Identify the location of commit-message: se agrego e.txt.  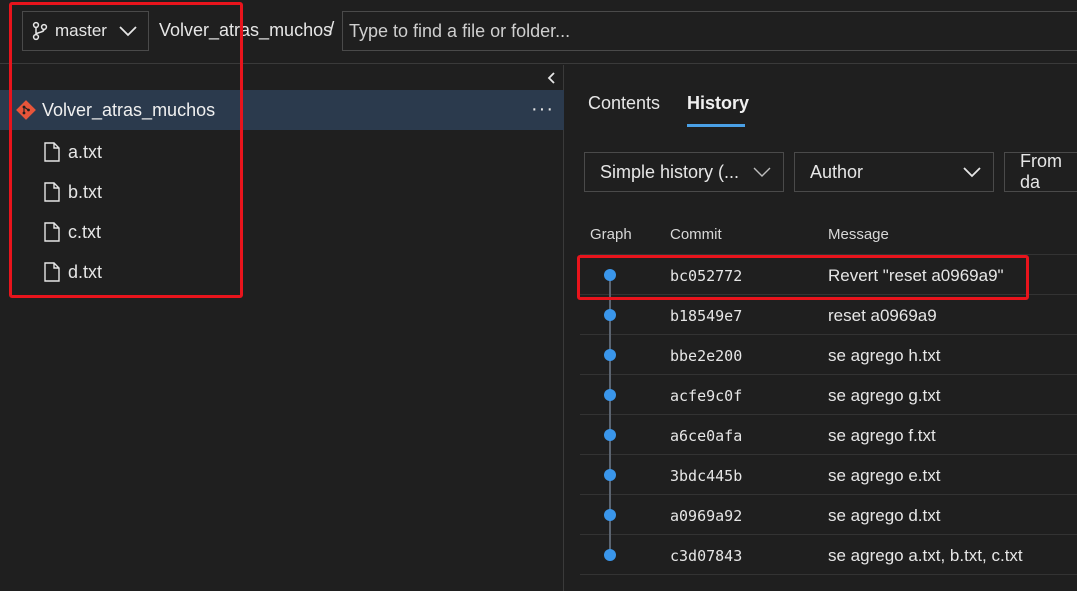
(884, 475).